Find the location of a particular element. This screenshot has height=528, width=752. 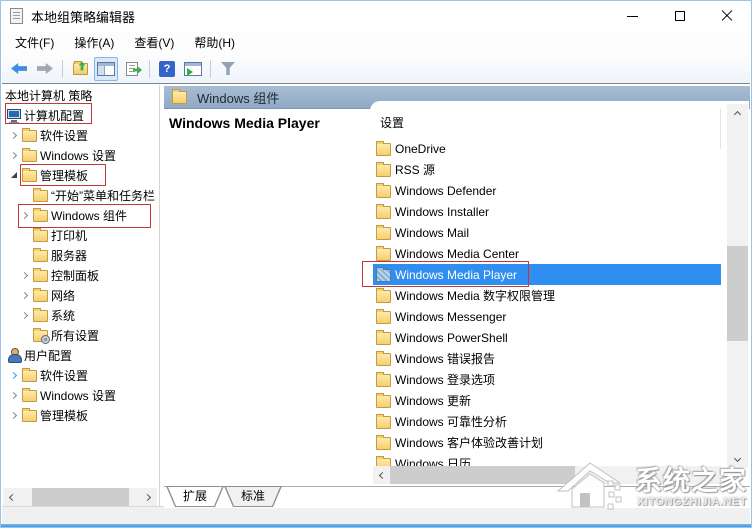

list-vertical-scrollbar is located at coordinates (737, 286).